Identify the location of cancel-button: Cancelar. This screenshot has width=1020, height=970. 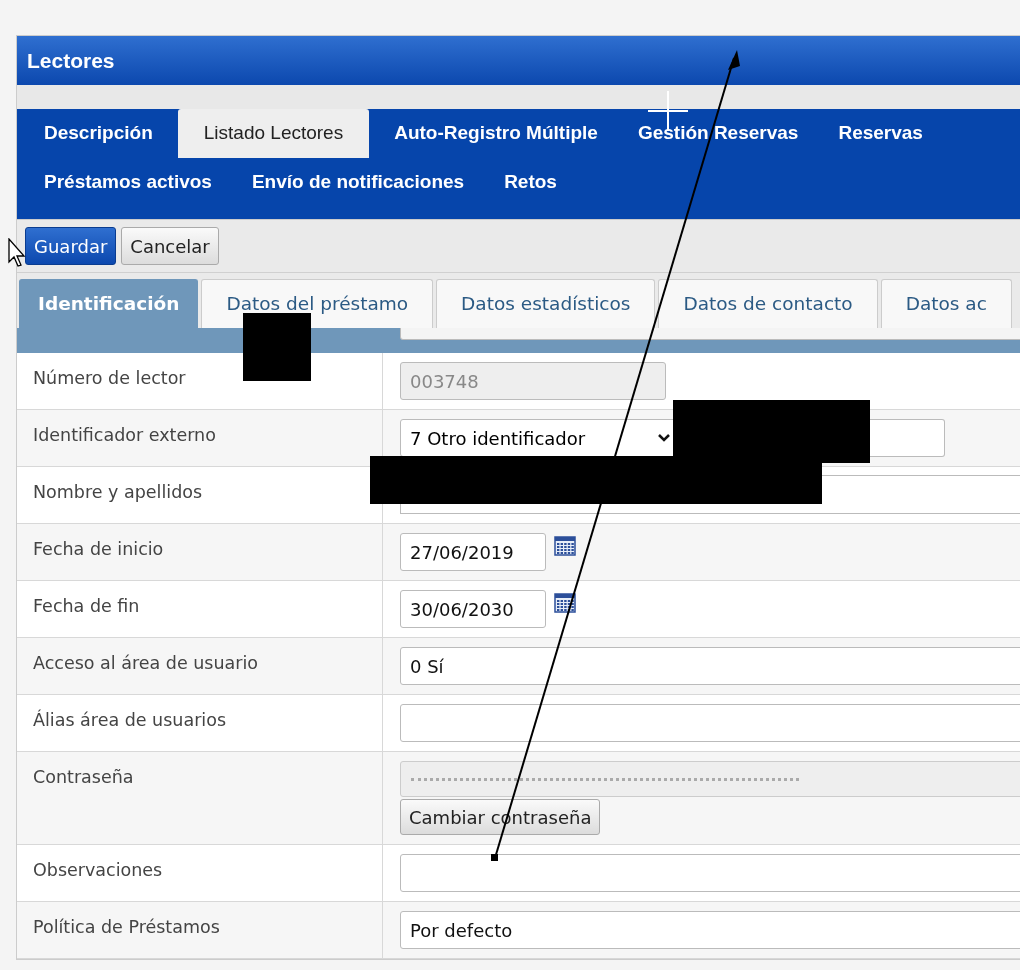
(170, 246).